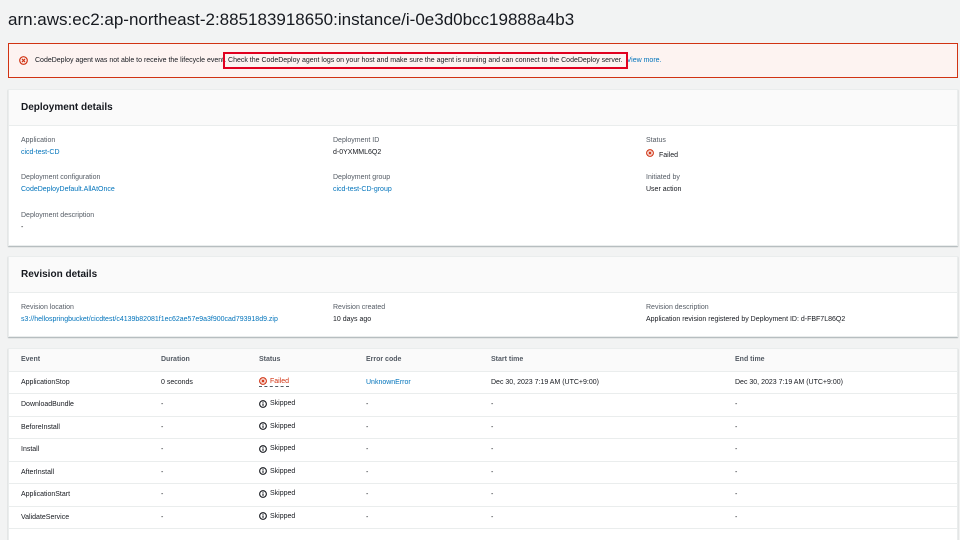 Image resolution: width=960 pixels, height=540 pixels. I want to click on initiated-by-value: User action, so click(664, 189).